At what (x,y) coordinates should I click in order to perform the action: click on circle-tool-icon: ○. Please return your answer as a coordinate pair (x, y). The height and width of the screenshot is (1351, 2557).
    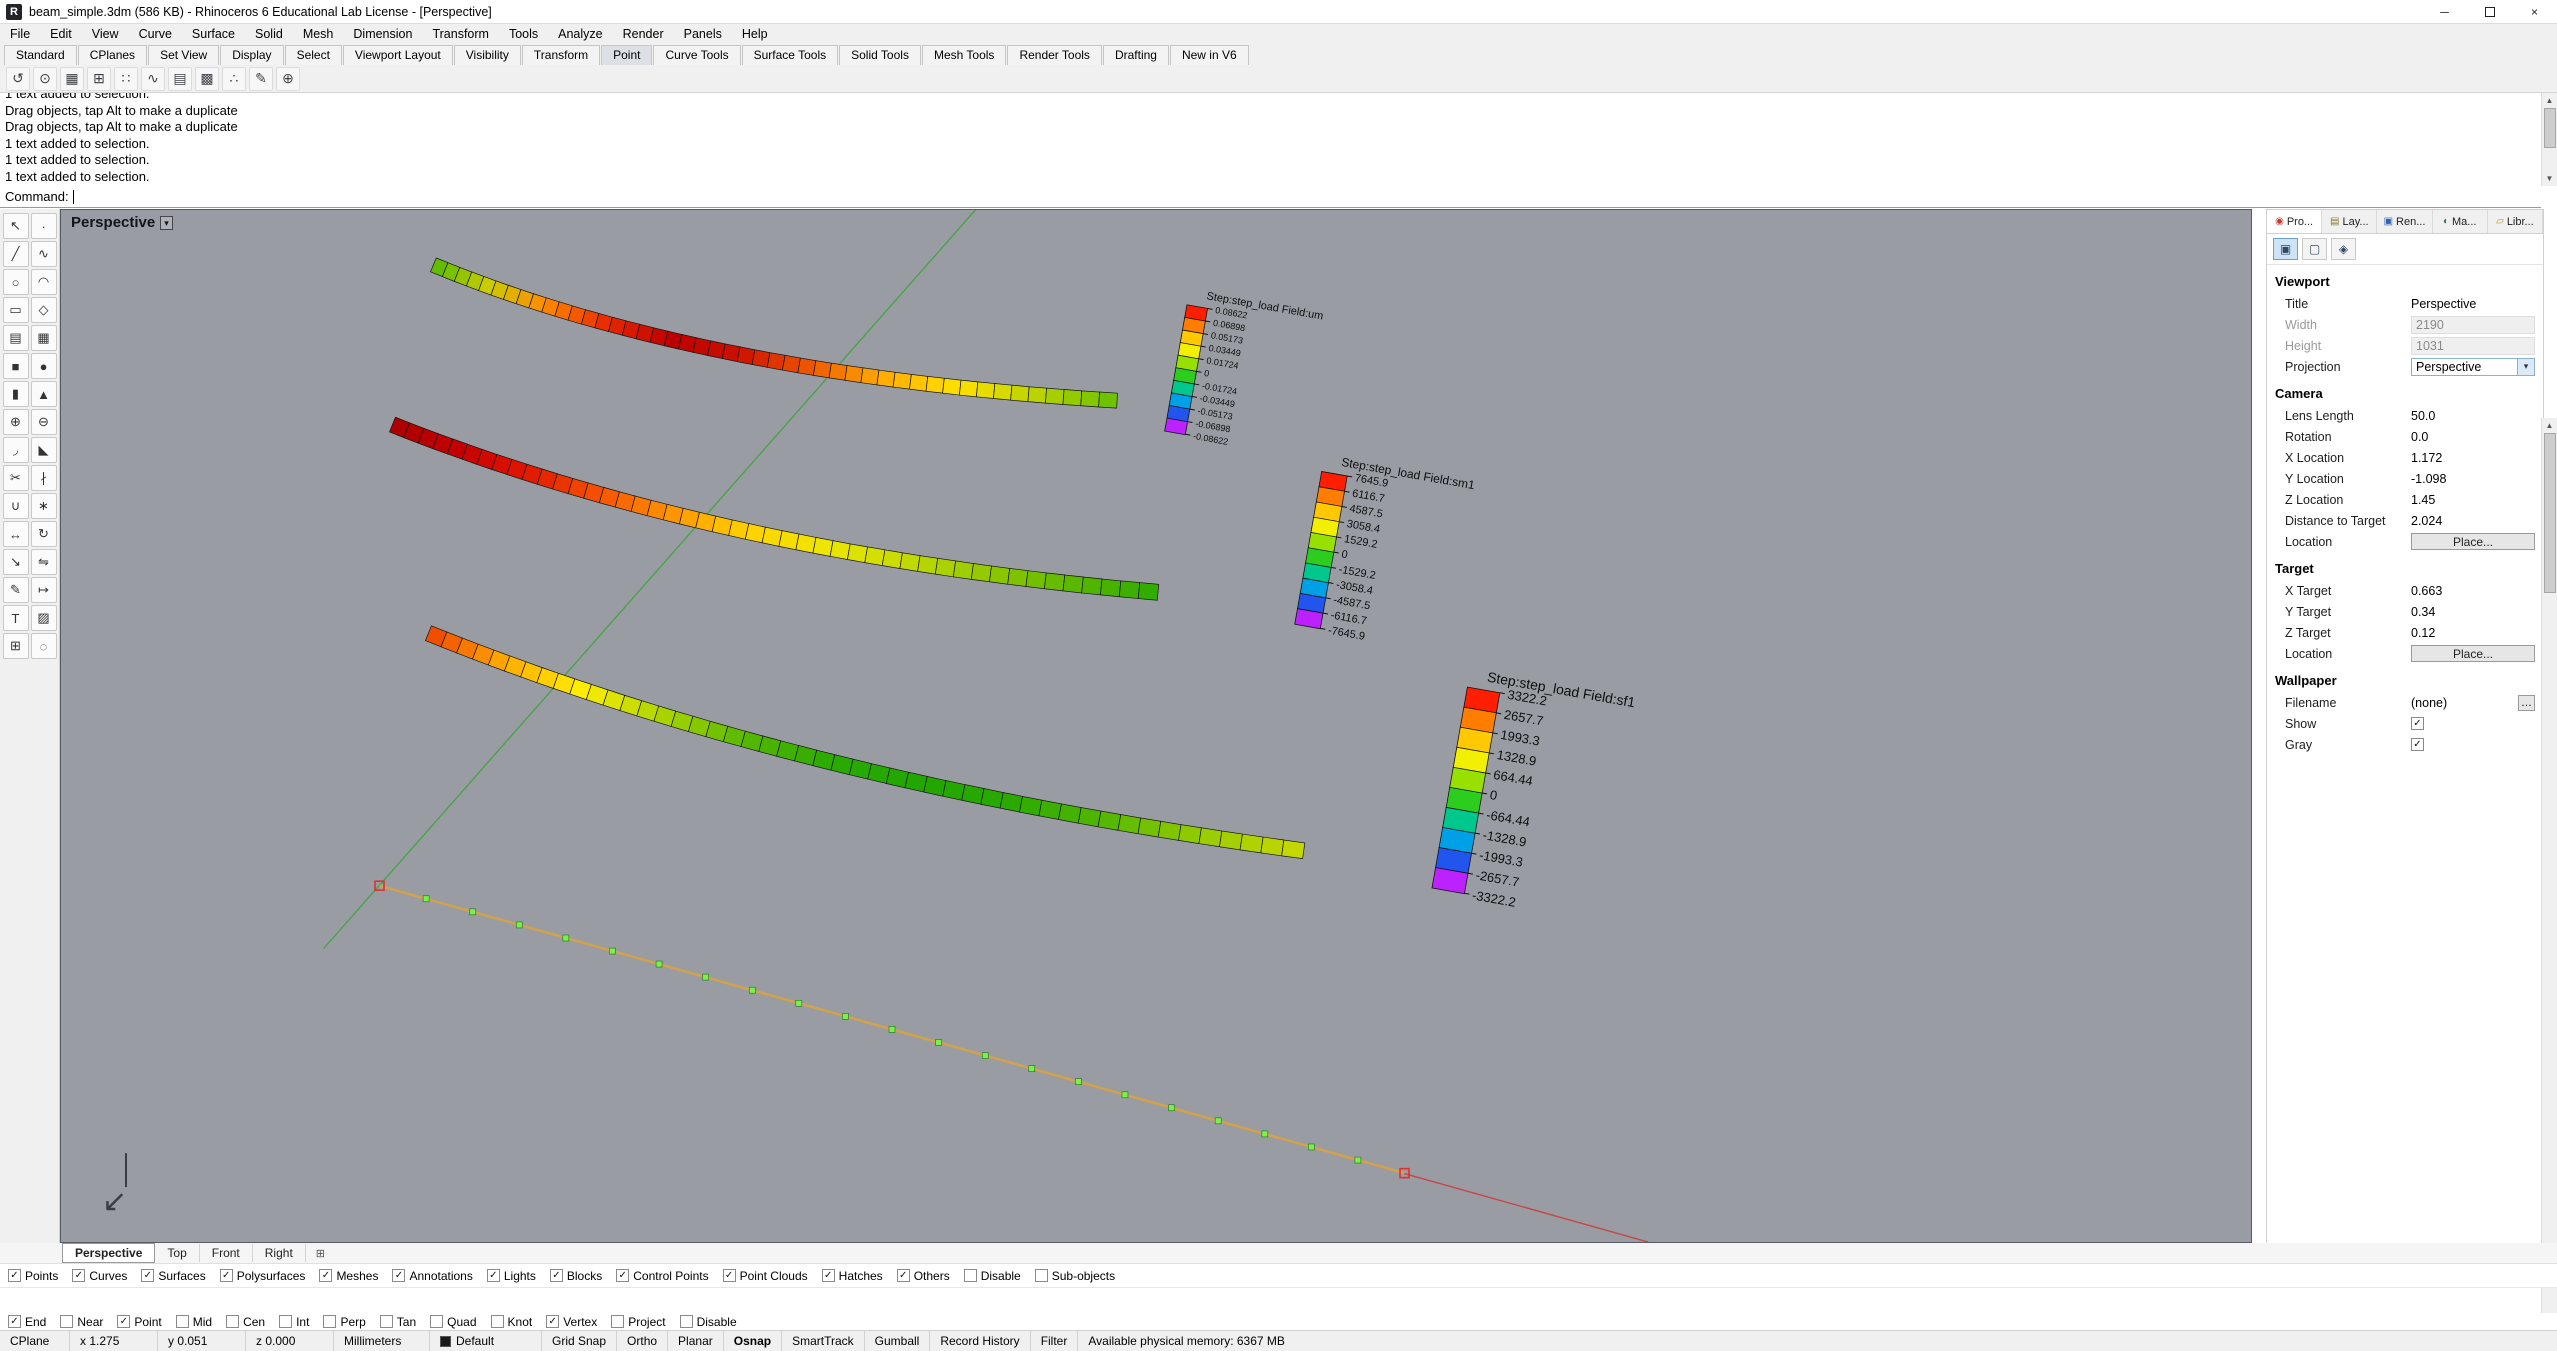
    Looking at the image, I should click on (15, 282).